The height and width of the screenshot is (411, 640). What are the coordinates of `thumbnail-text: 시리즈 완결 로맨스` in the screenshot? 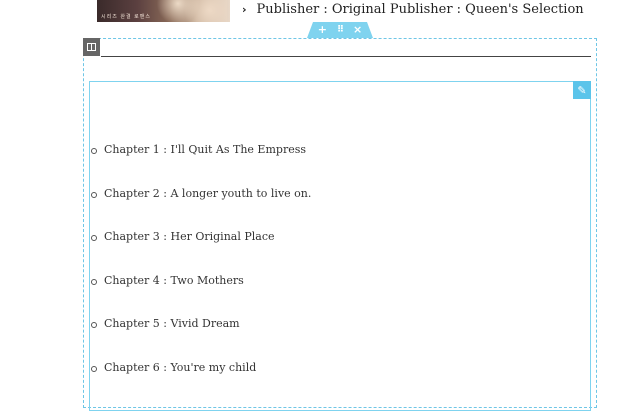 It's located at (126, 17).